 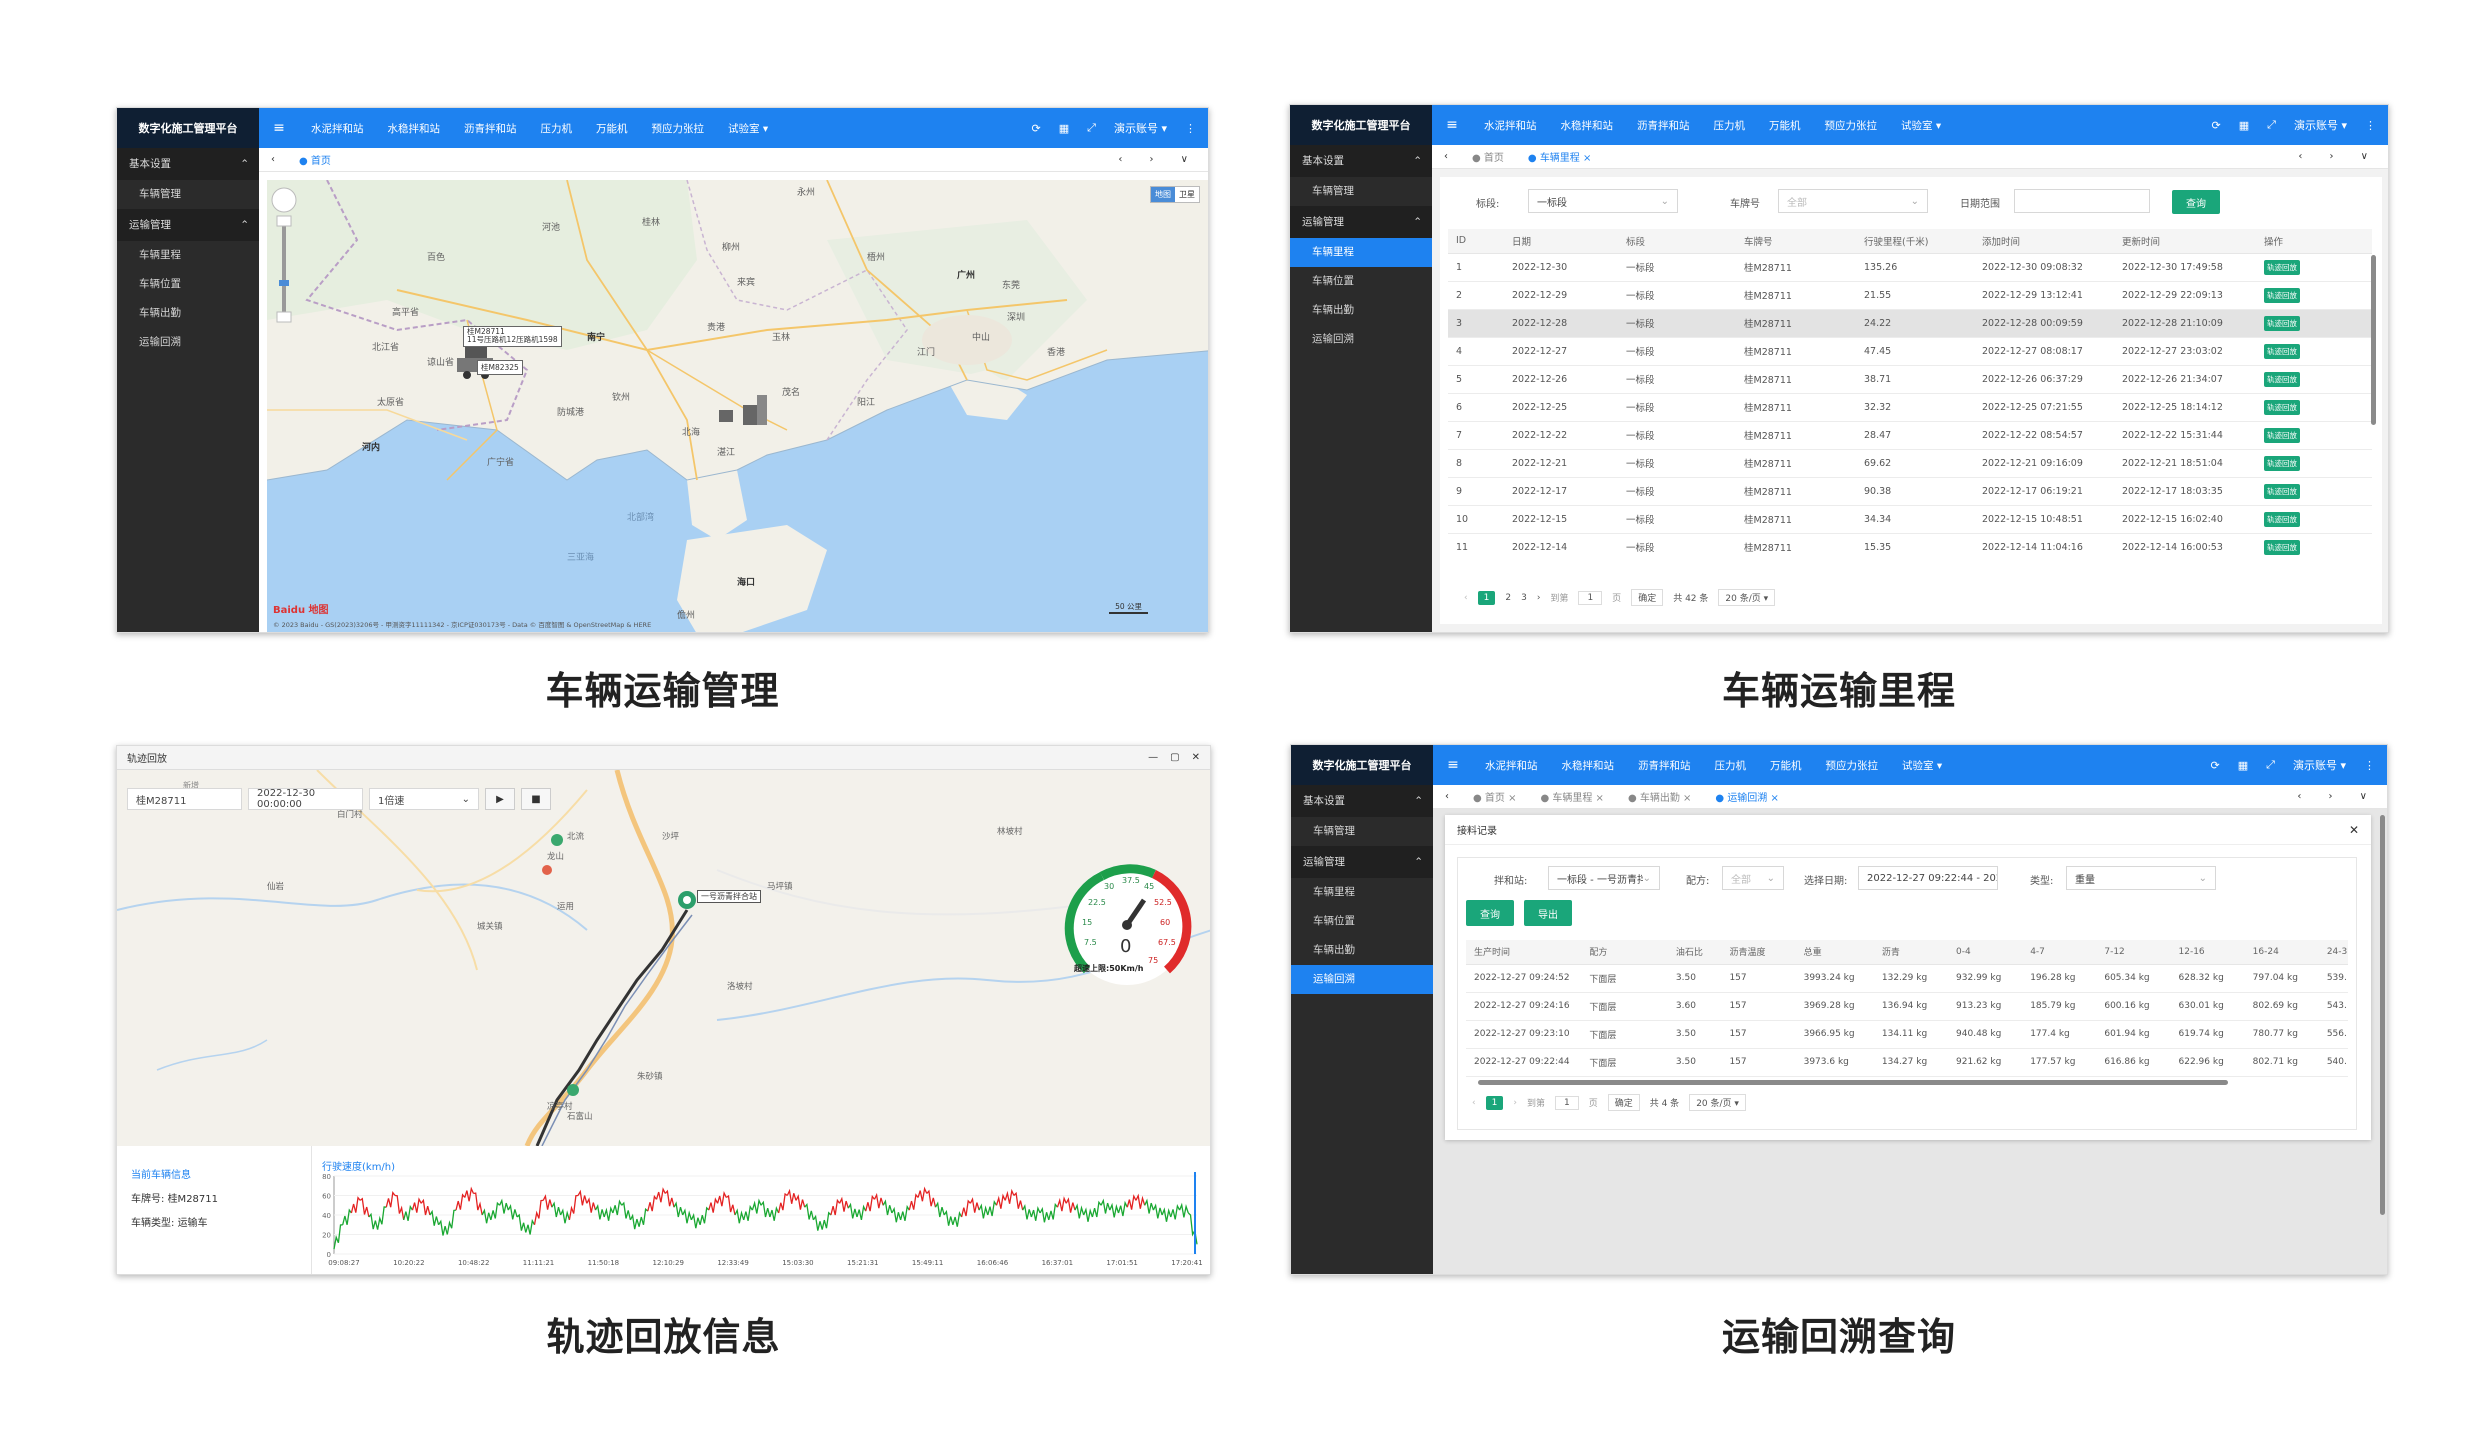 What do you see at coordinates (2196, 202) in the screenshot?
I see `query-button: 查询` at bounding box center [2196, 202].